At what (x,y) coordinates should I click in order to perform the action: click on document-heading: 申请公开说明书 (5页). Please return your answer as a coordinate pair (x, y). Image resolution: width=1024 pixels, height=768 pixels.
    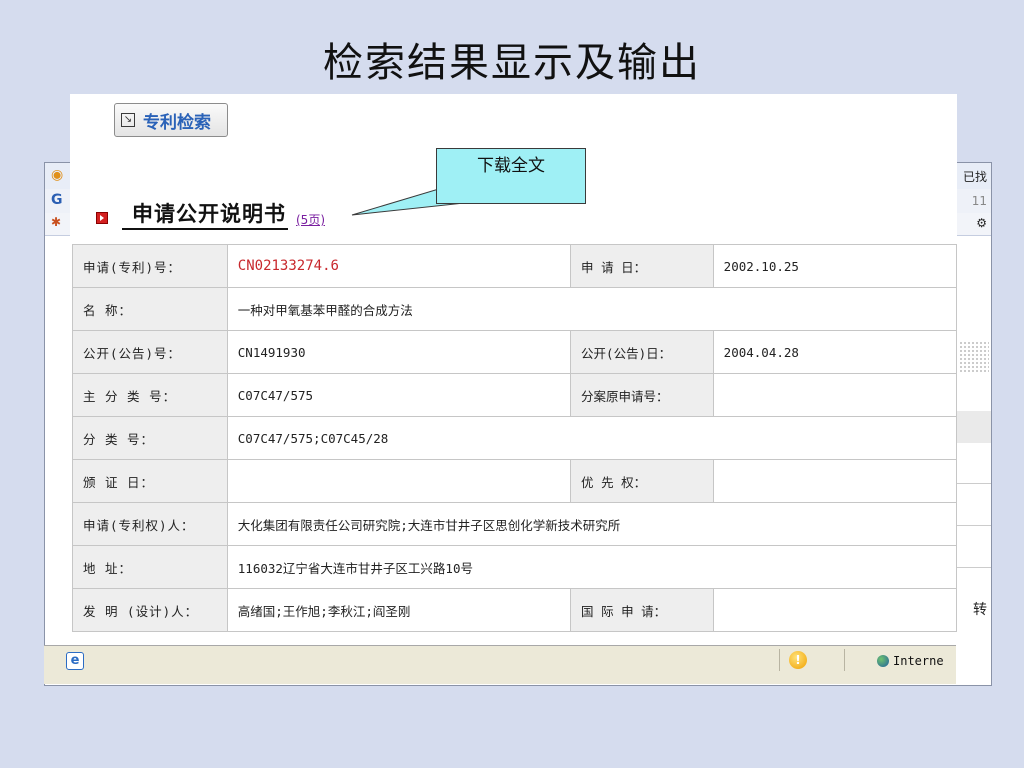
    Looking at the image, I should click on (210, 214).